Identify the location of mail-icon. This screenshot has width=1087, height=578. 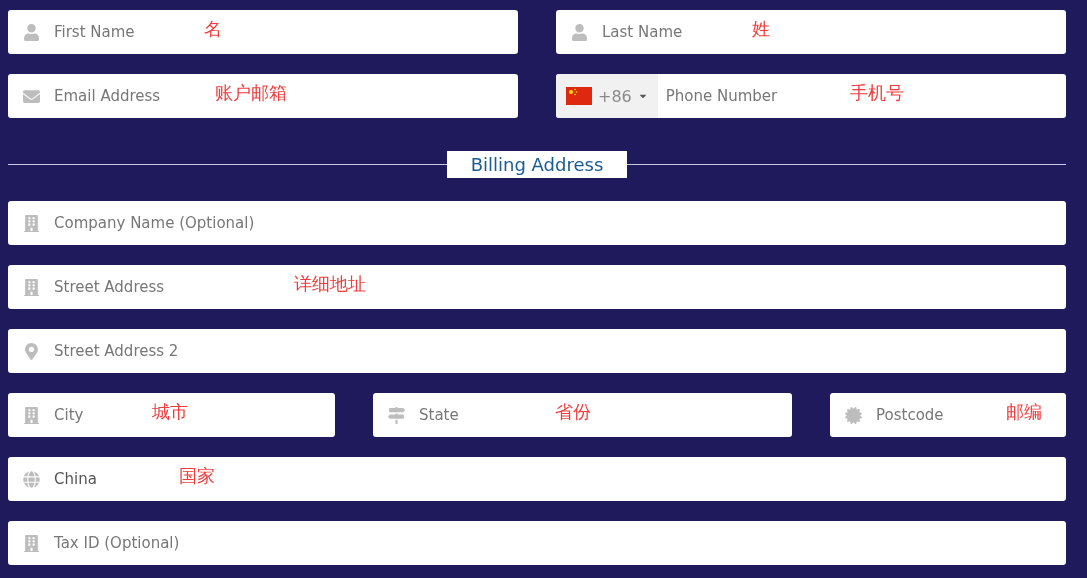
(31, 96).